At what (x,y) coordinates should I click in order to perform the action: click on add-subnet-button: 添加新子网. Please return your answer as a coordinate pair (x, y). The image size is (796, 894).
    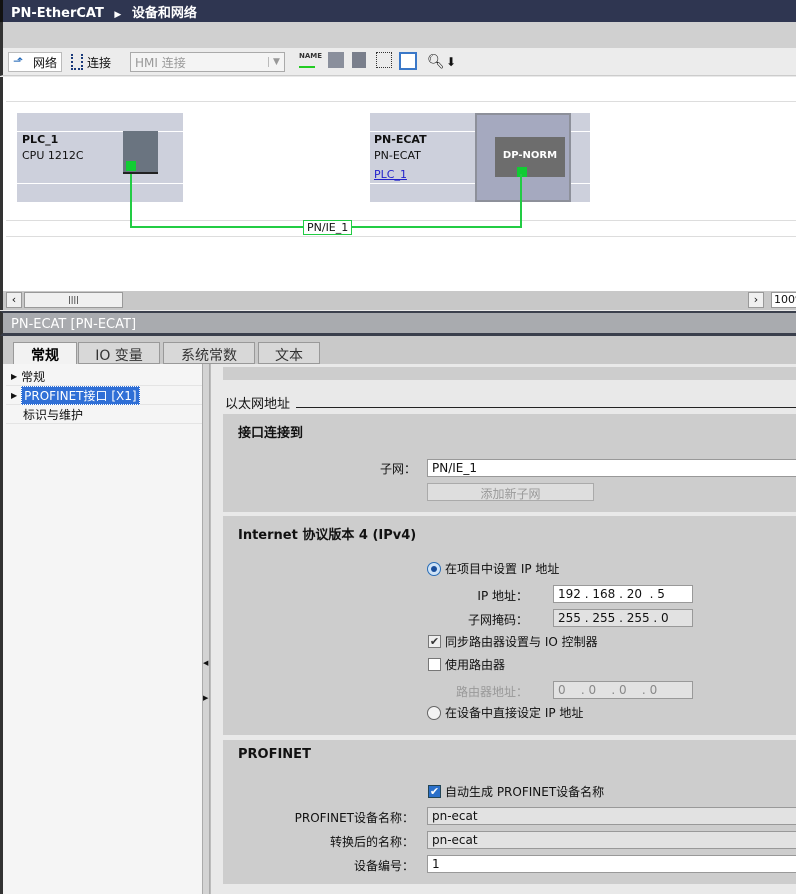
    Looking at the image, I should click on (510, 492).